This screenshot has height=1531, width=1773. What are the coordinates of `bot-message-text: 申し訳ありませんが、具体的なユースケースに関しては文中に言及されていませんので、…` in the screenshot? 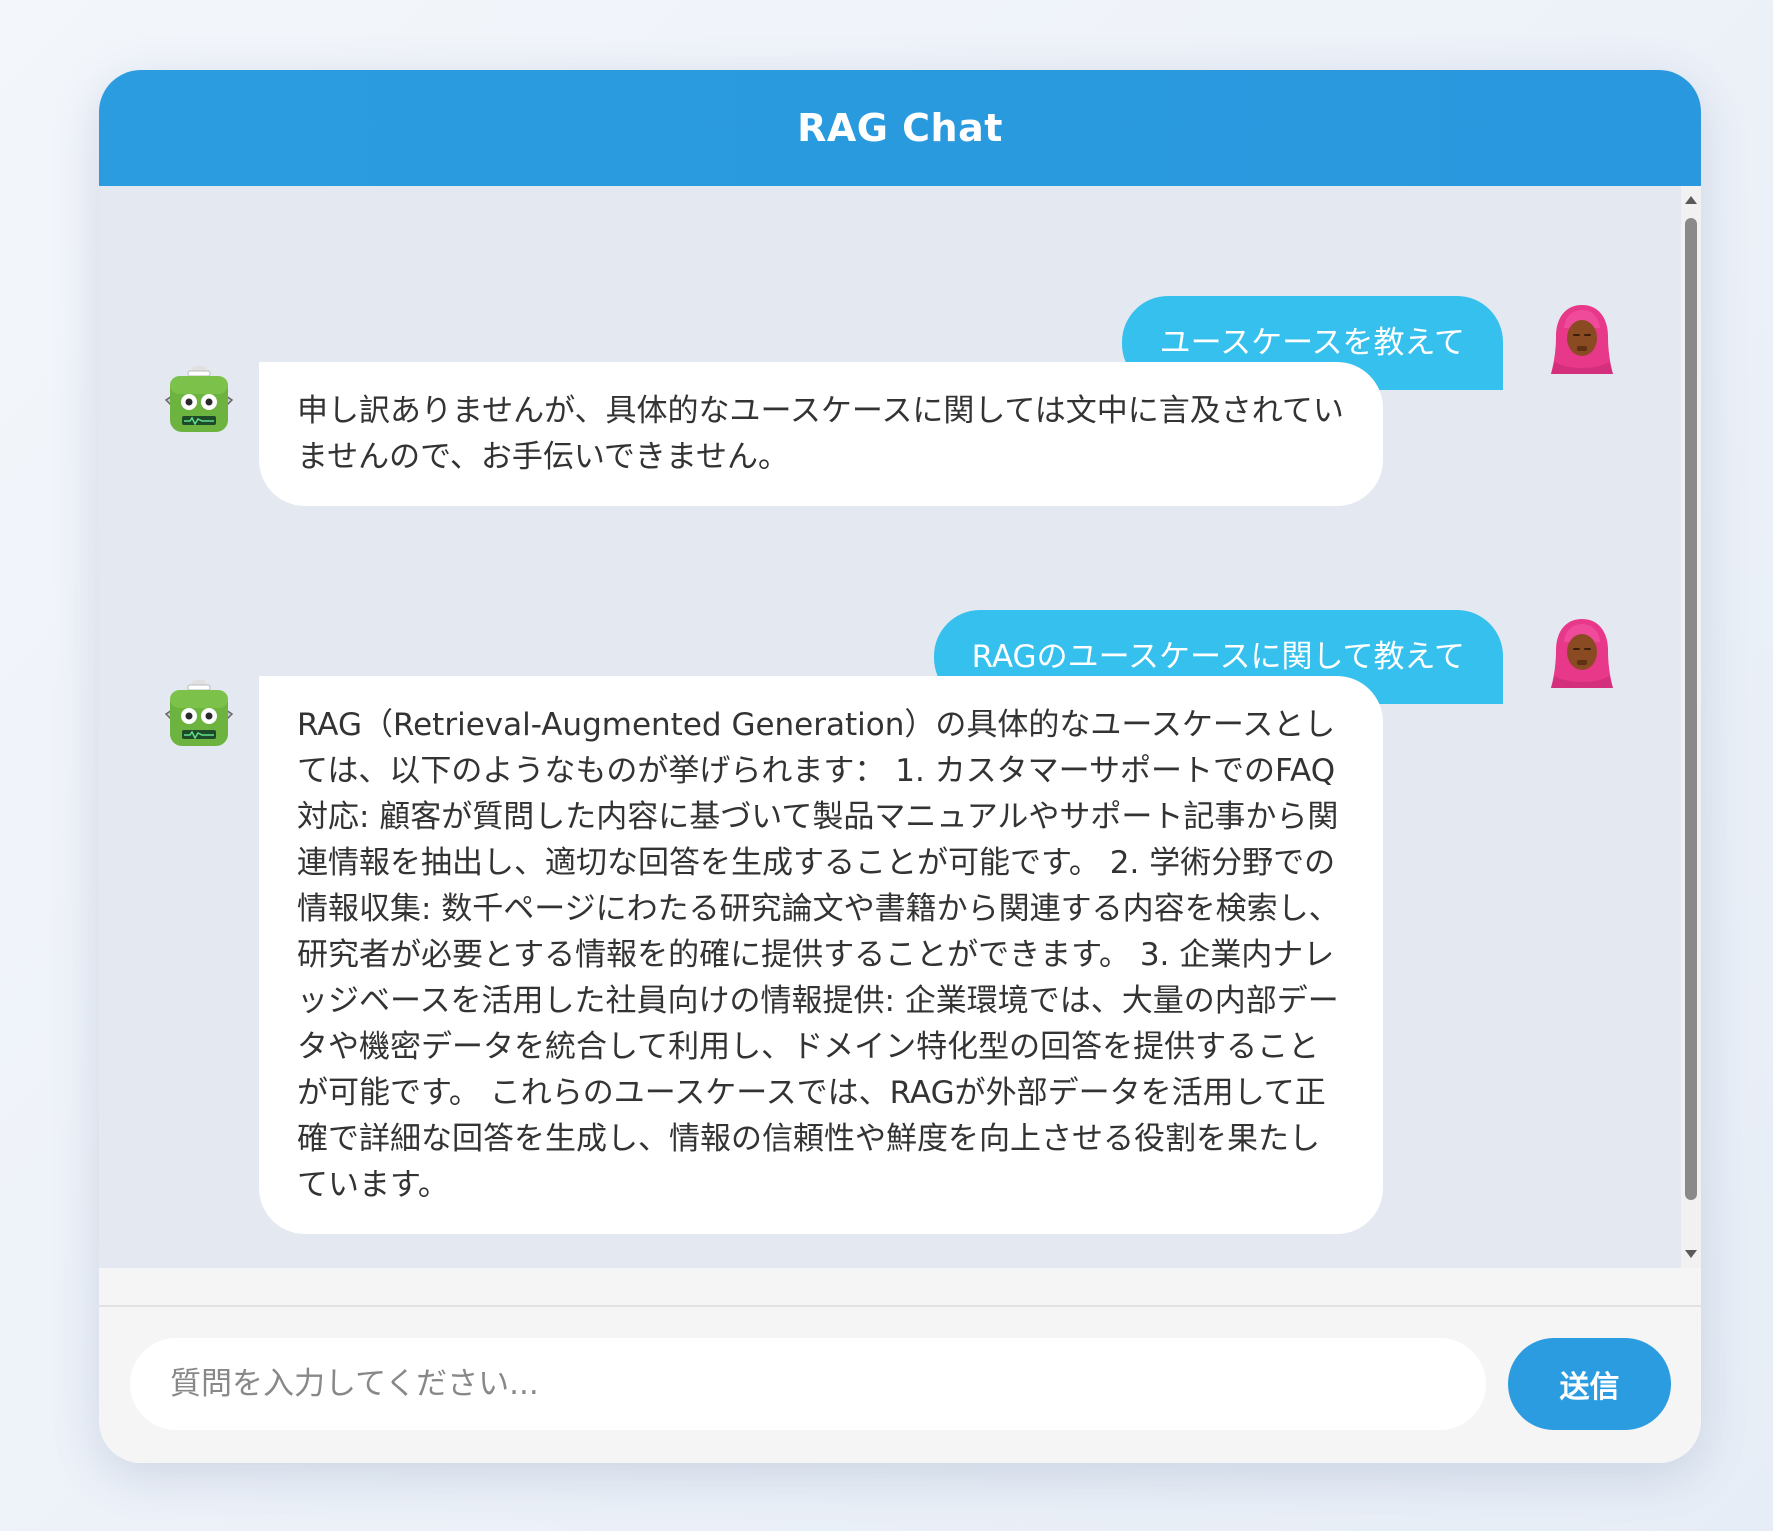 It's located at (820, 434).